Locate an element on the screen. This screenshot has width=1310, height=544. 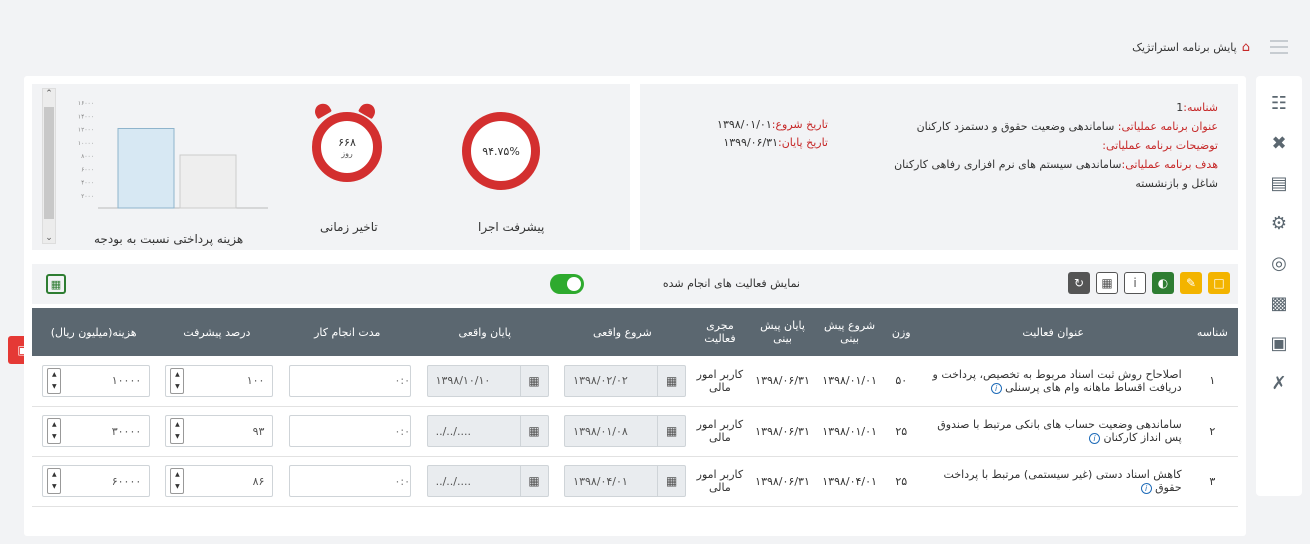
row-id: ۱ is located at coordinates (1212, 381).